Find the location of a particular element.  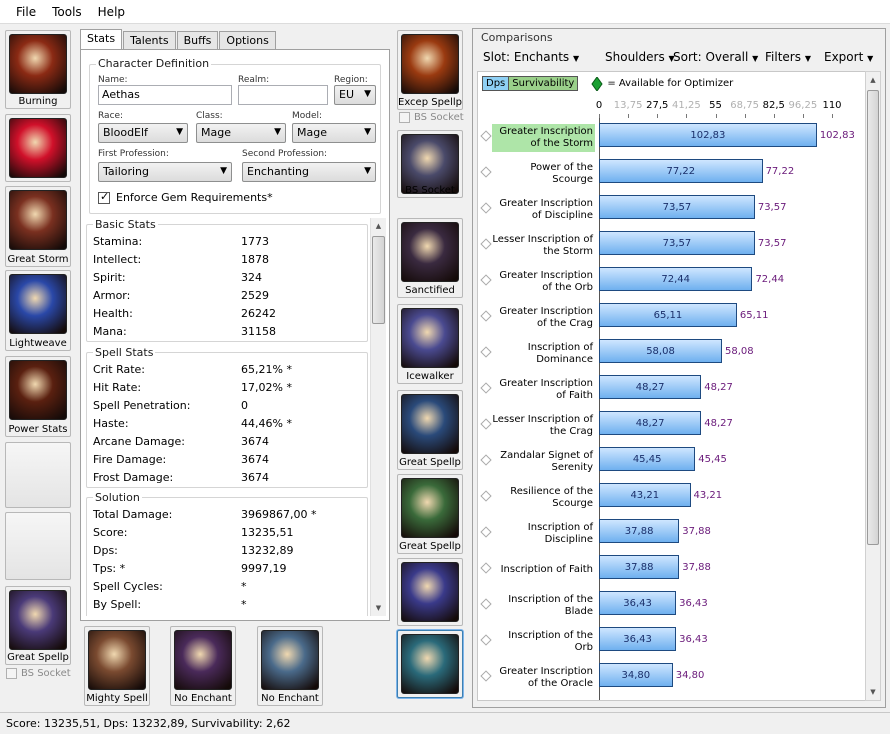

enforce-gem-checkbox: Enforce Gem Requirements* is located at coordinates (185, 197).